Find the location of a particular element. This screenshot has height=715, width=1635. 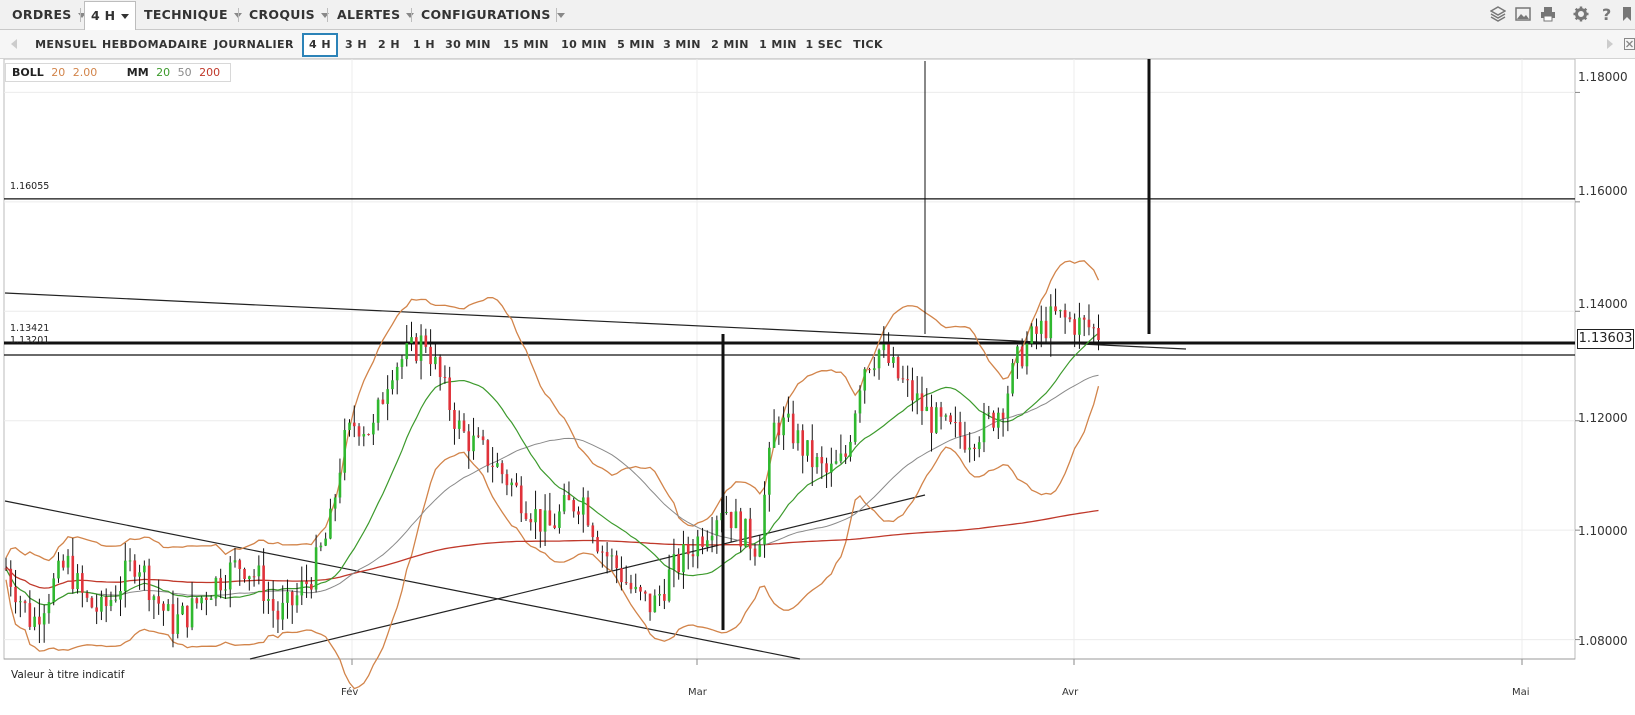

timeframe-4-h: 4 H is located at coordinates (320, 45).